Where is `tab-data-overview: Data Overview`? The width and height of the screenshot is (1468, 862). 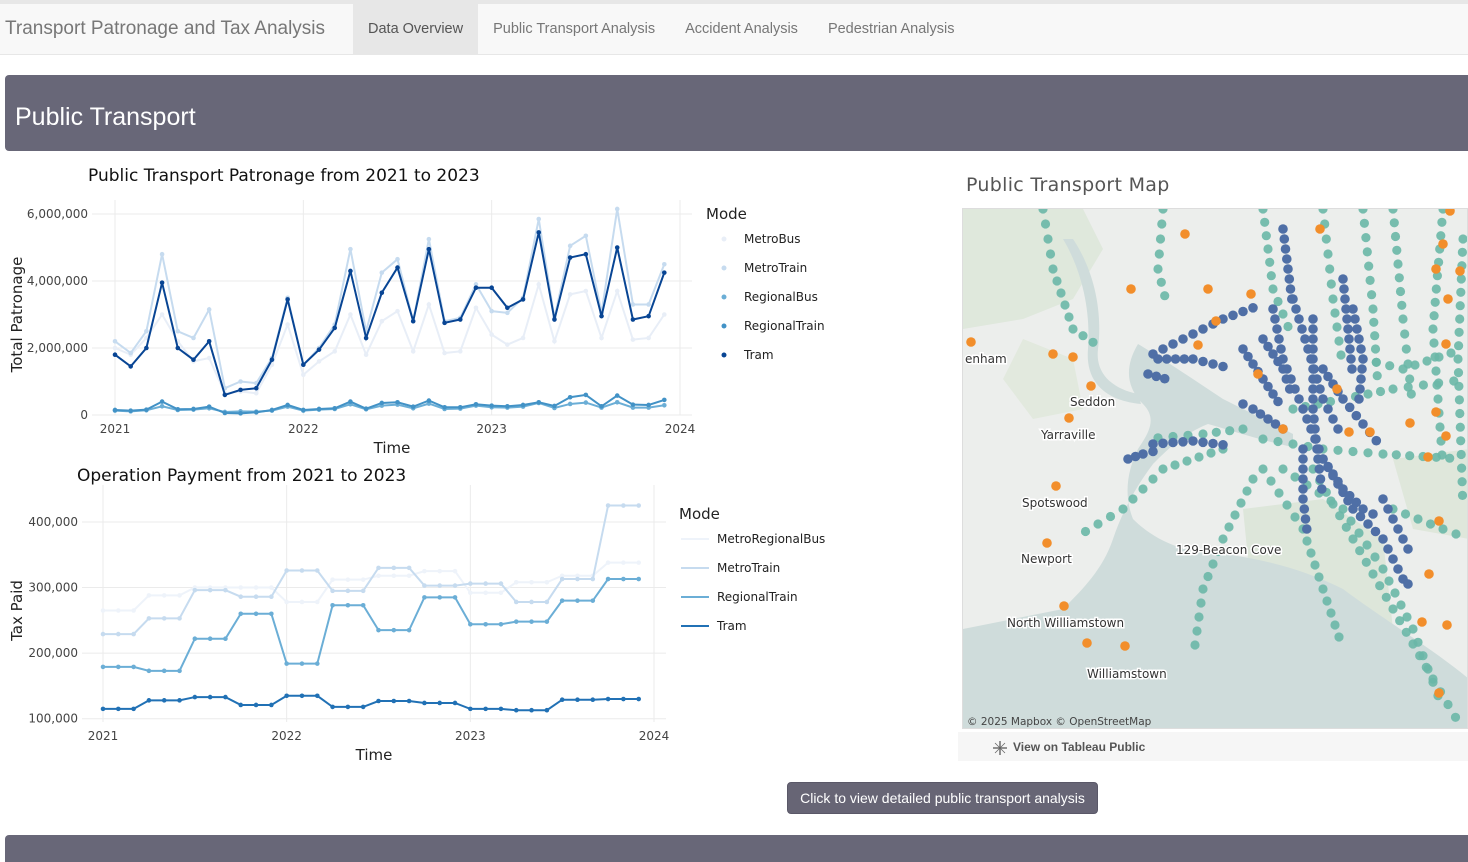
tab-data-overview: Data Overview is located at coordinates (416, 29).